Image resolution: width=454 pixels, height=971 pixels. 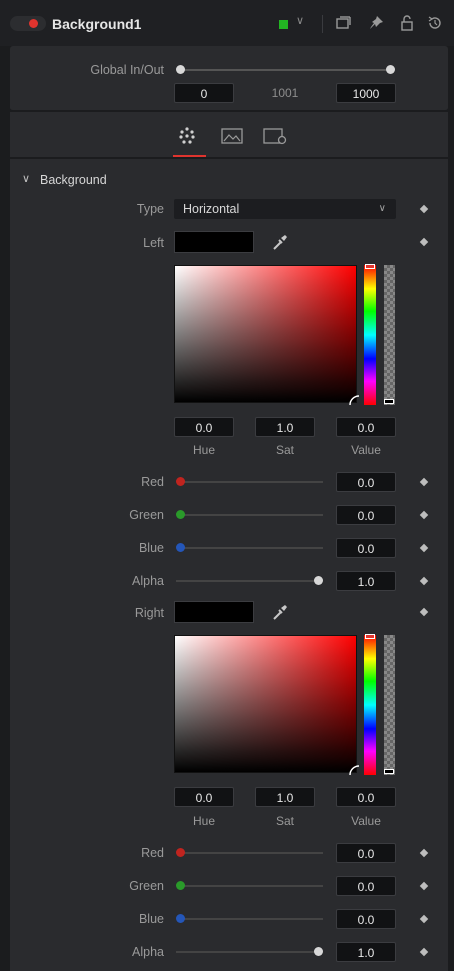 What do you see at coordinates (153, 243) in the screenshot?
I see `left-color-label: Left` at bounding box center [153, 243].